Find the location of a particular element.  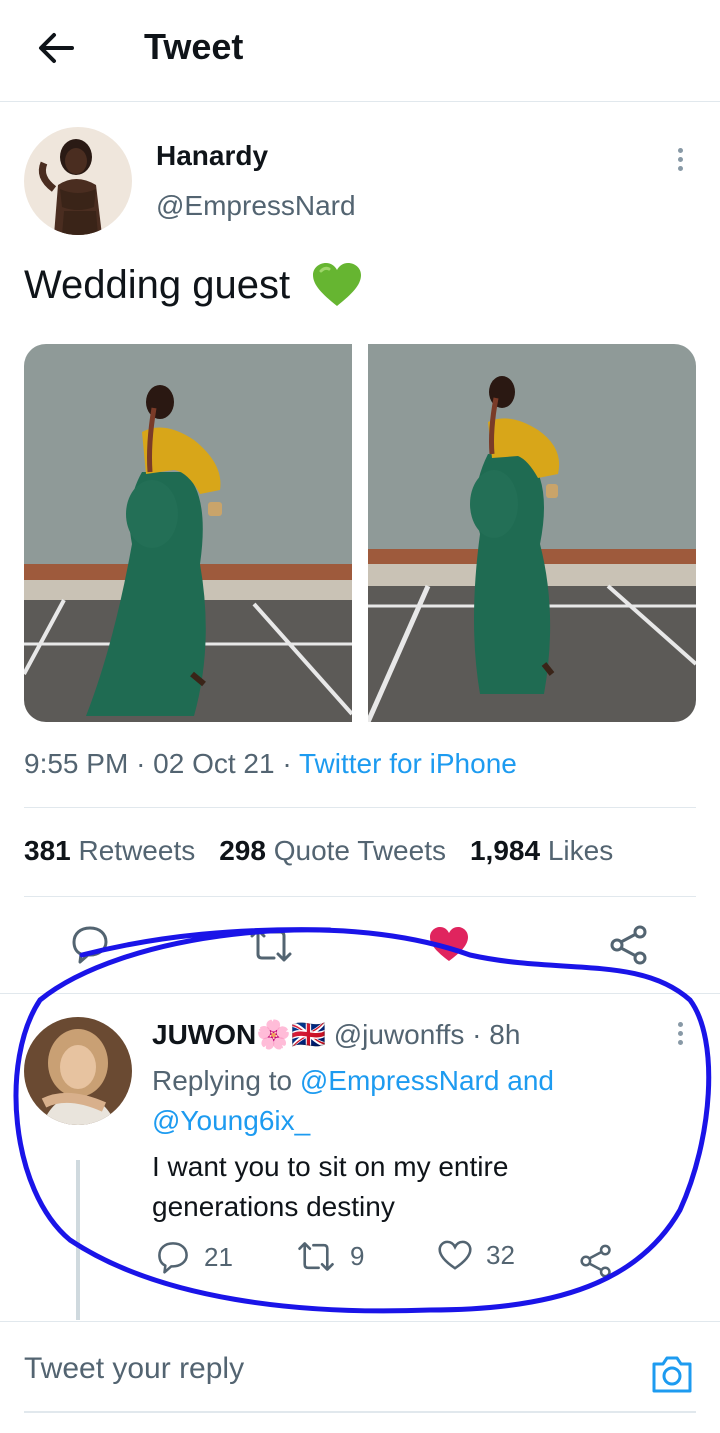

quote-tweets-label: Quote Tweets is located at coordinates (359, 850).